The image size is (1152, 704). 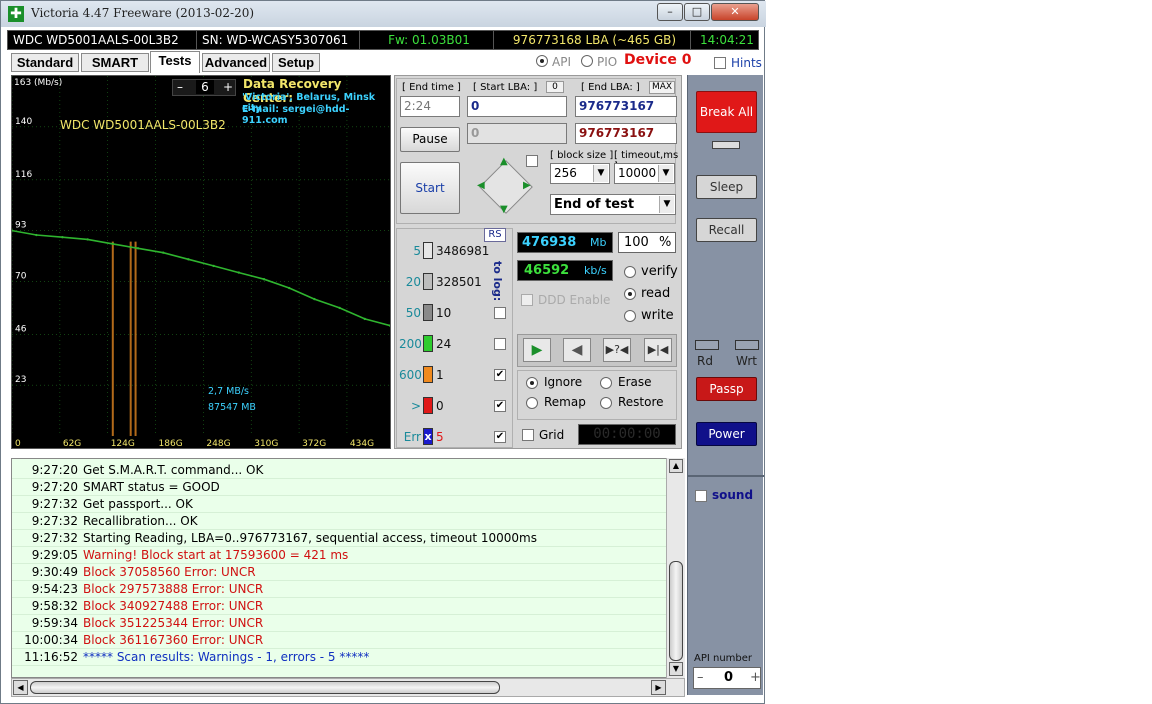 I want to click on play-button: ▶, so click(x=537, y=350).